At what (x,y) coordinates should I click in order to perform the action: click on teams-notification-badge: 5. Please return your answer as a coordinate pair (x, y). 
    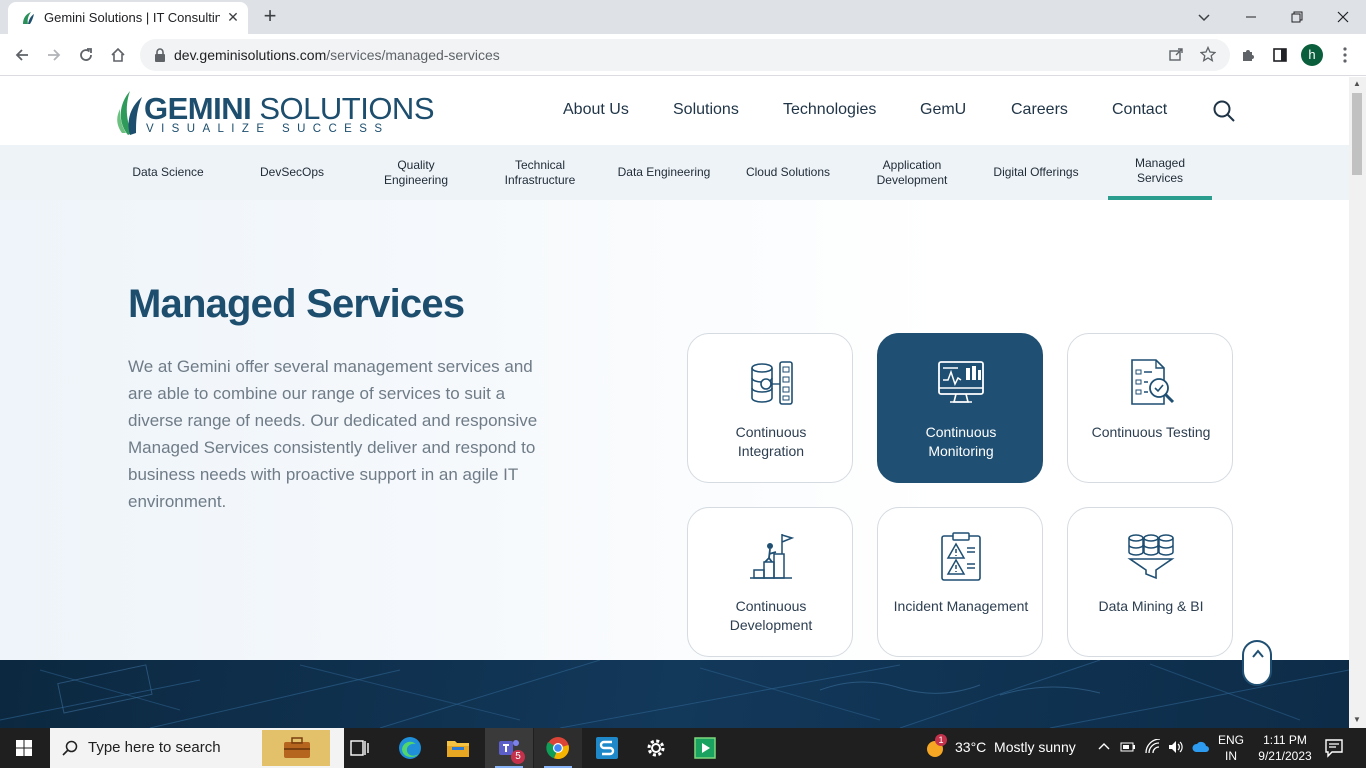
    Looking at the image, I should click on (518, 757).